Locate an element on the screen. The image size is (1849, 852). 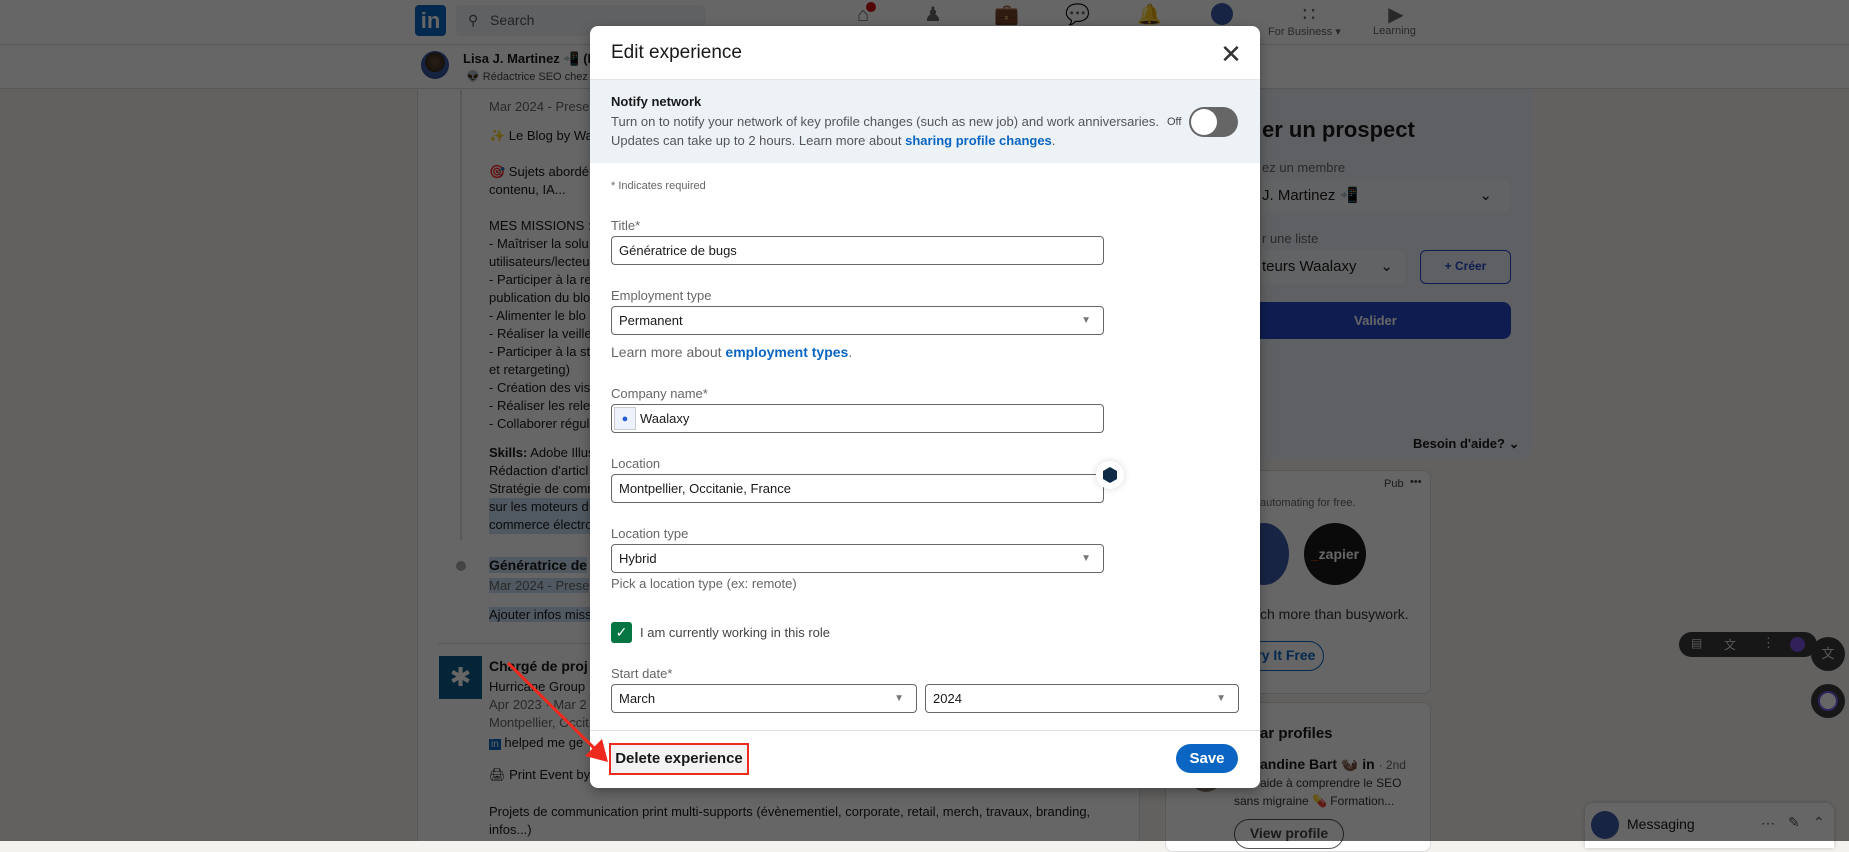
annotation-arrow is located at coordinates (557, 711).